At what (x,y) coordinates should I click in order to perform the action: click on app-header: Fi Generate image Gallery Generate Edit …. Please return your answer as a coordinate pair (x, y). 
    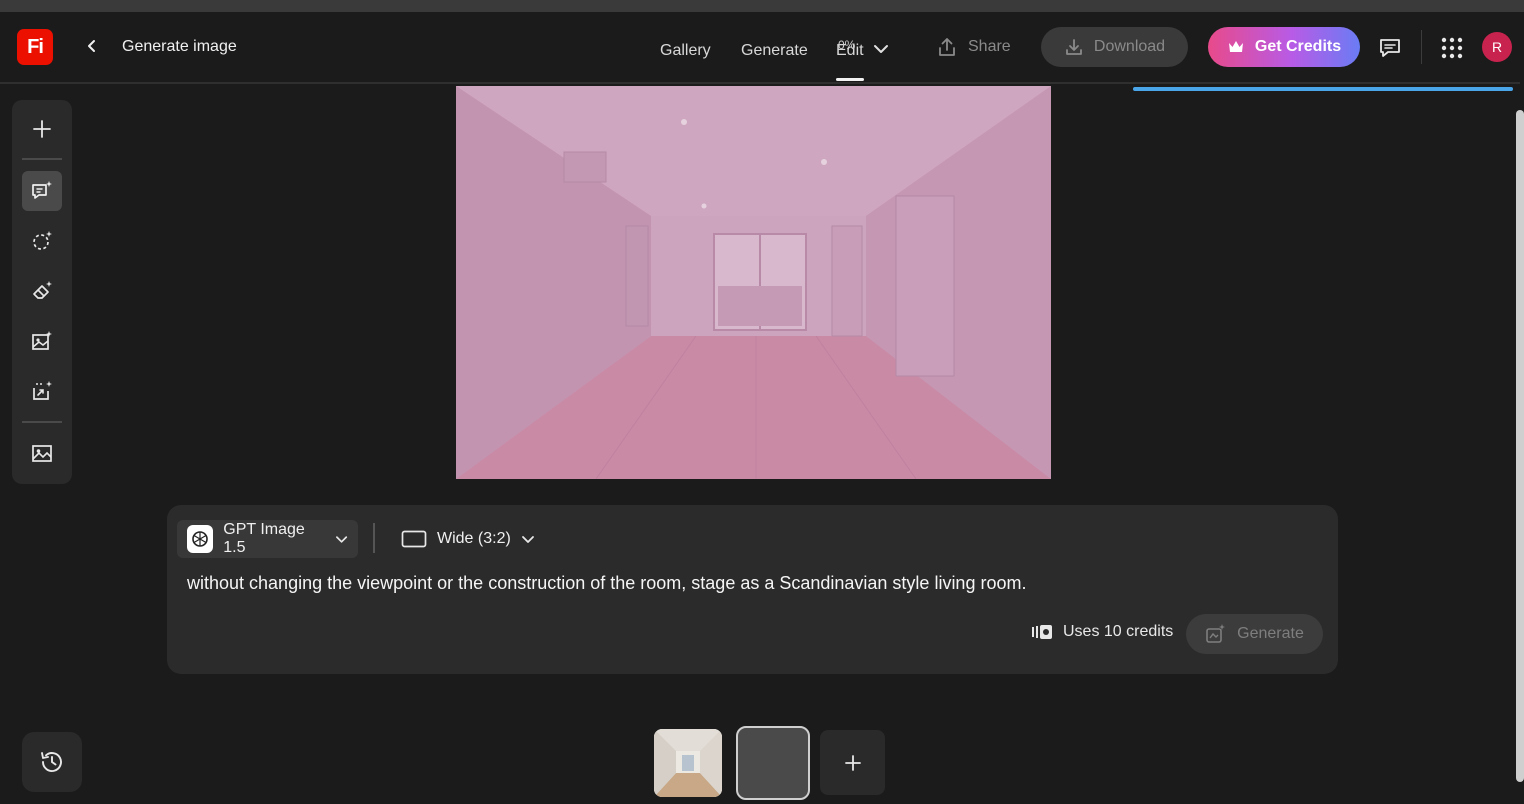
    Looking at the image, I should click on (762, 47).